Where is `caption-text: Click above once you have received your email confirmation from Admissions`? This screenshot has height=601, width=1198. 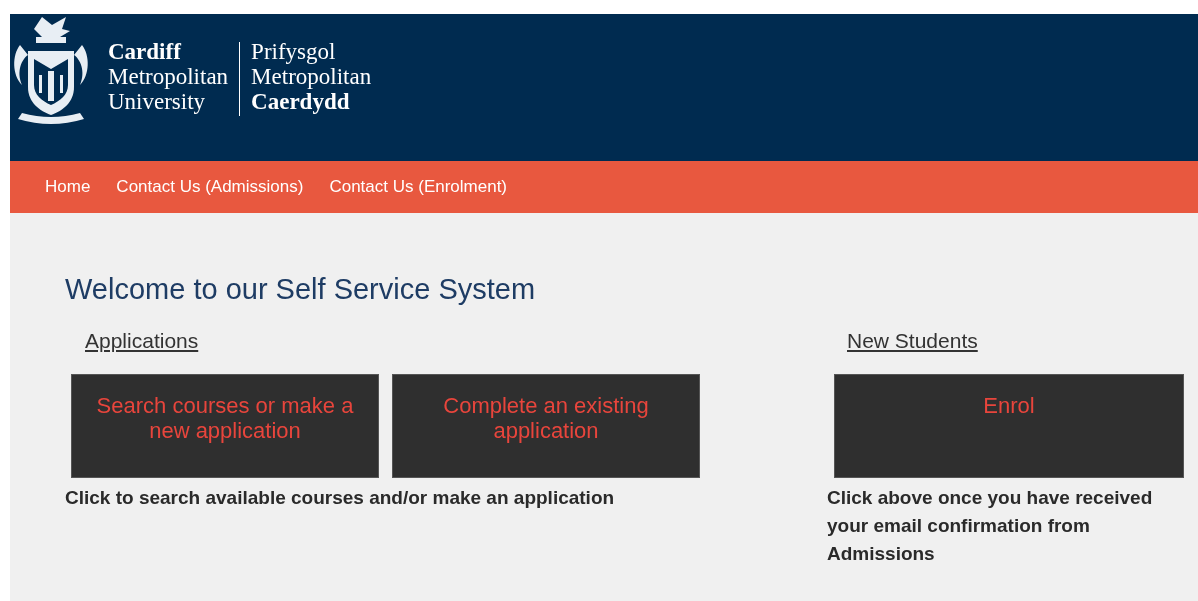
caption-text: Click above once you have received your email confirmation from Admissions is located at coordinates (990, 526).